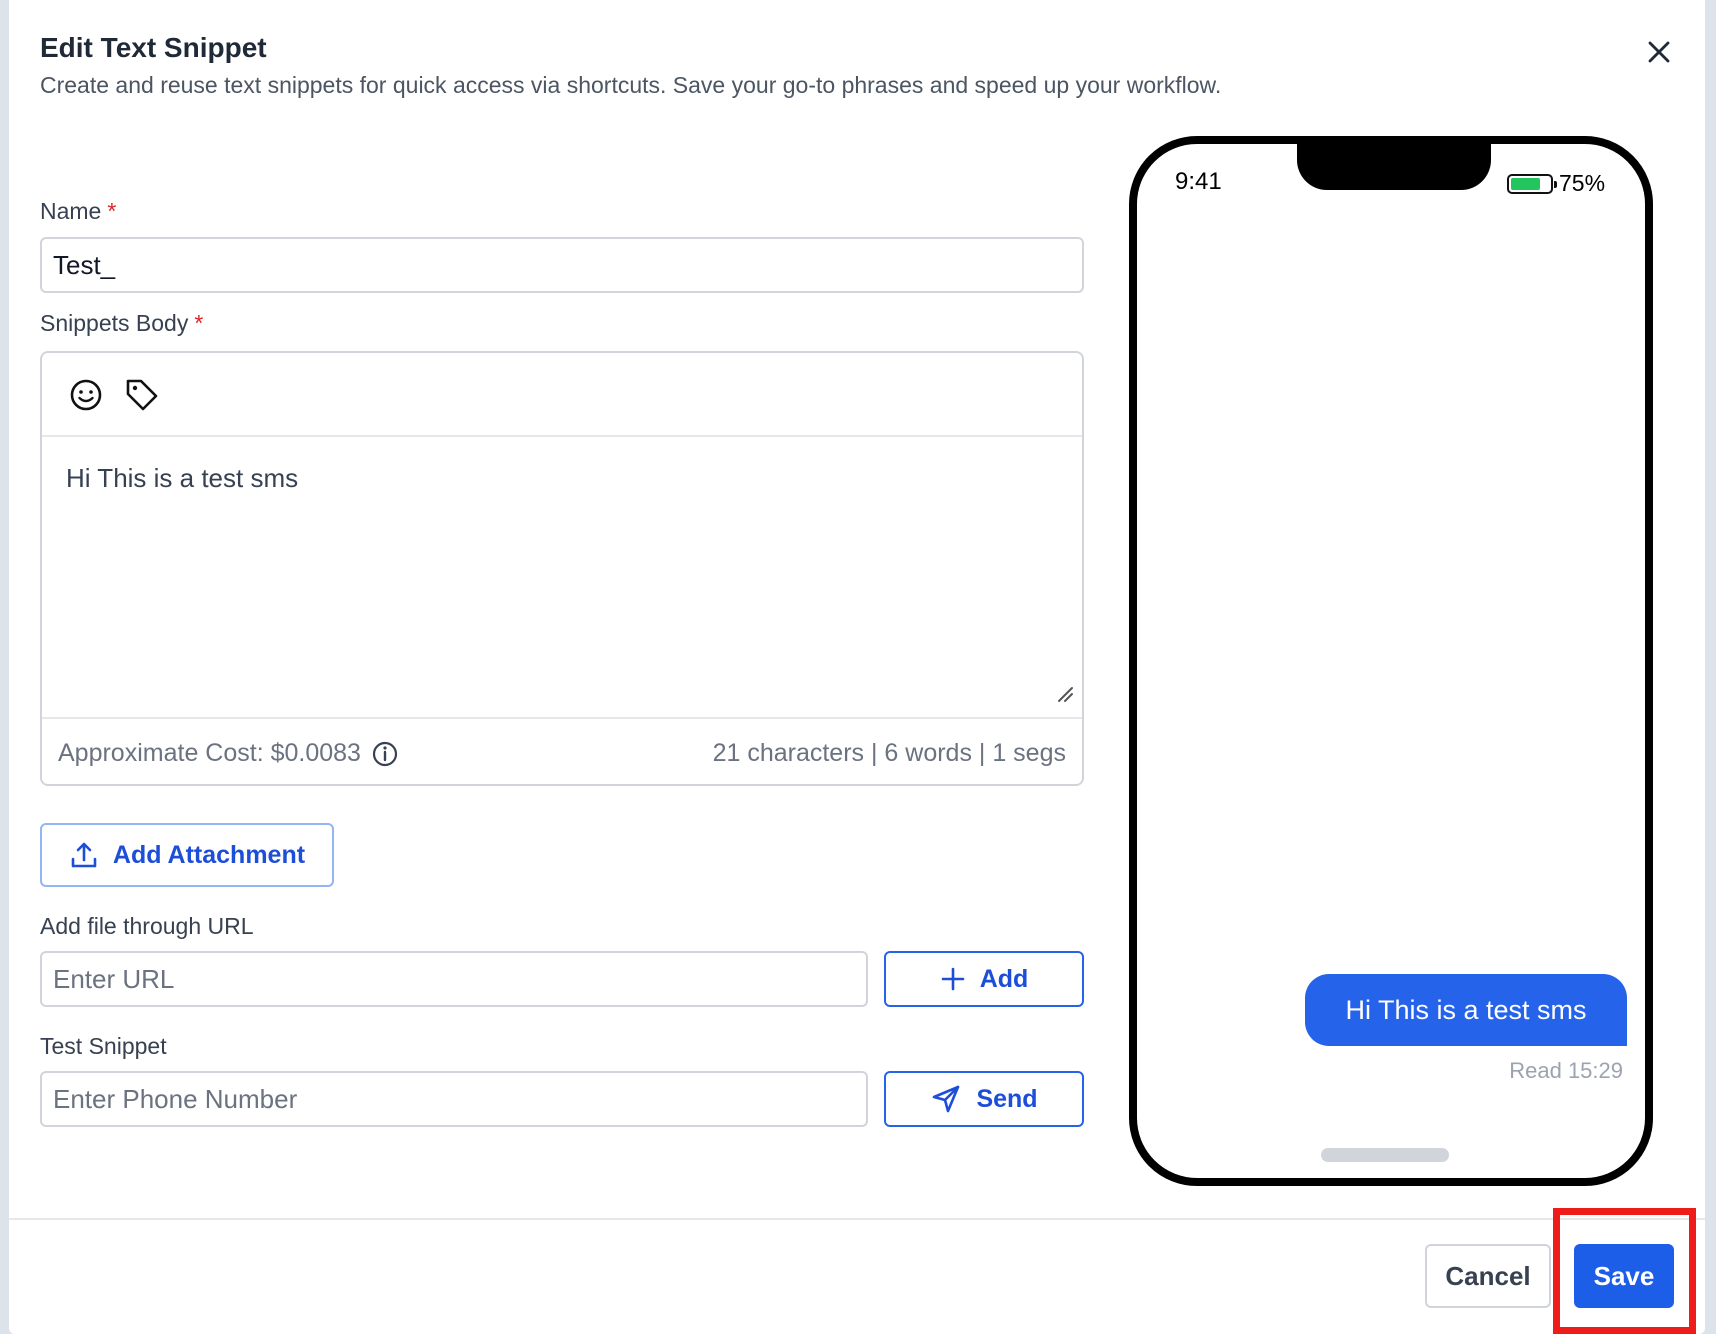 Image resolution: width=1716 pixels, height=1334 pixels. What do you see at coordinates (1394, 163) in the screenshot?
I see `phone-notch` at bounding box center [1394, 163].